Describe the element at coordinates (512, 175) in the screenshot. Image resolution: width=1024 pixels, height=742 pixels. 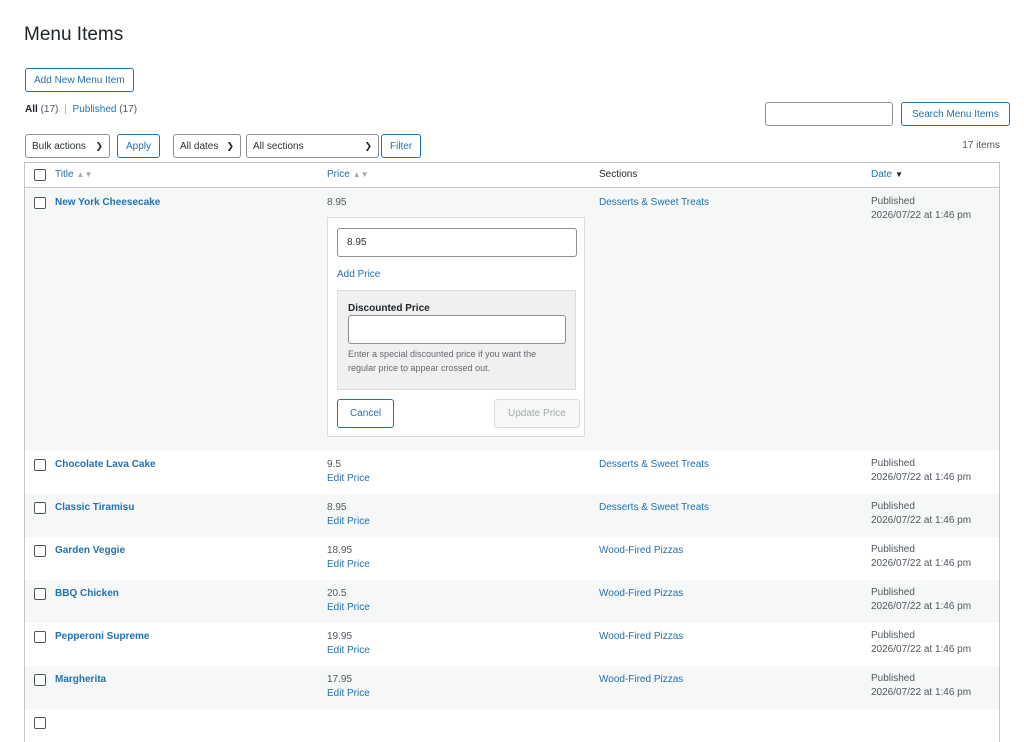
I see `table-header: Title ▲▼ Price ▲▼ Sections Date ▼` at that location.